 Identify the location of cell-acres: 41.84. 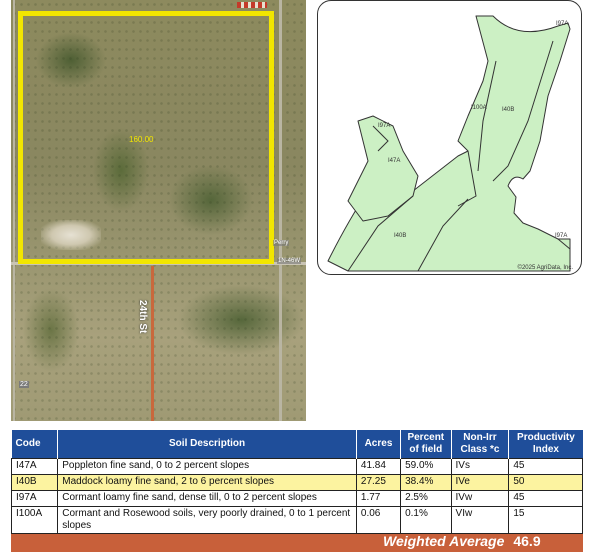
(378, 466).